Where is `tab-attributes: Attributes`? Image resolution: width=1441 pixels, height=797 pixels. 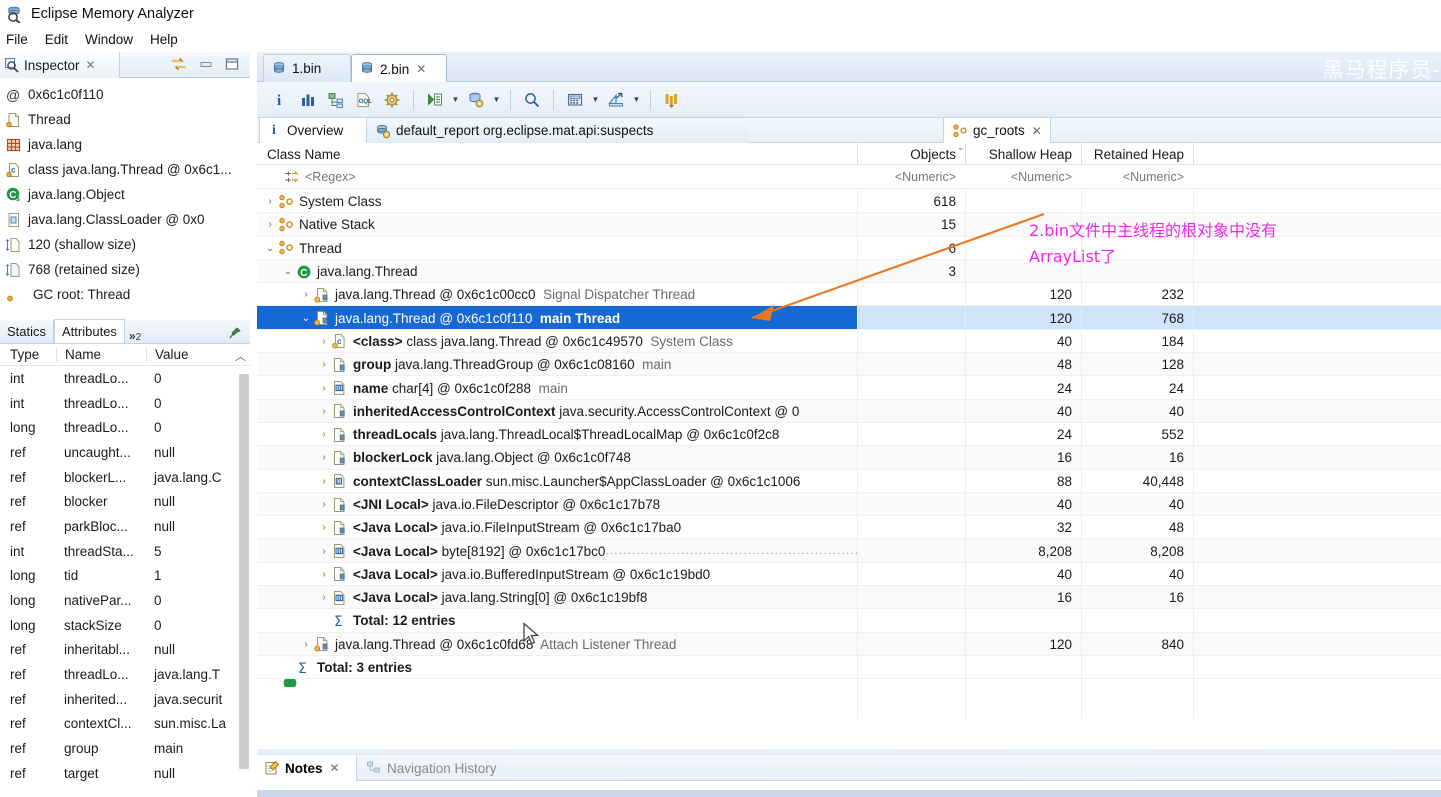
tab-attributes: Attributes is located at coordinates (89, 331).